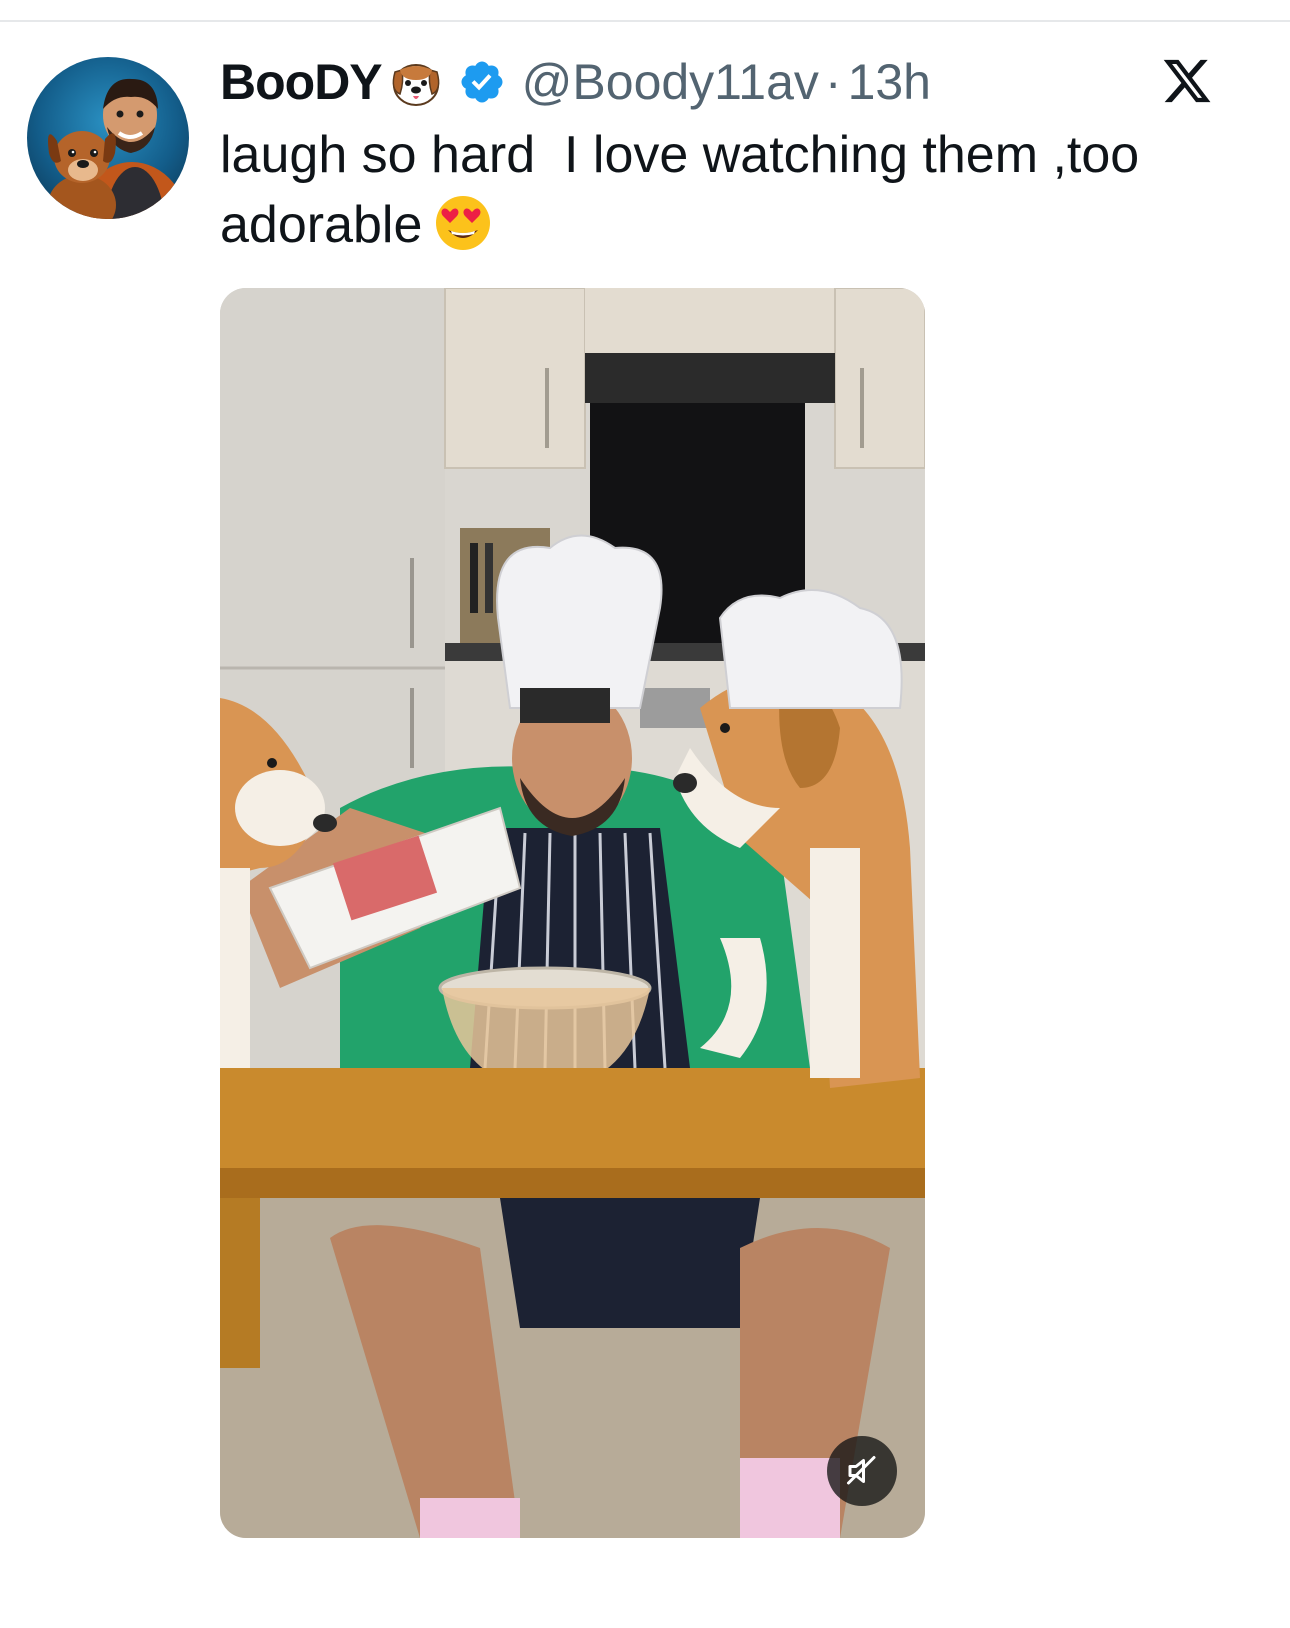 This screenshot has height=1628, width=1290. I want to click on author-handle: @Boody11av, so click(670, 82).